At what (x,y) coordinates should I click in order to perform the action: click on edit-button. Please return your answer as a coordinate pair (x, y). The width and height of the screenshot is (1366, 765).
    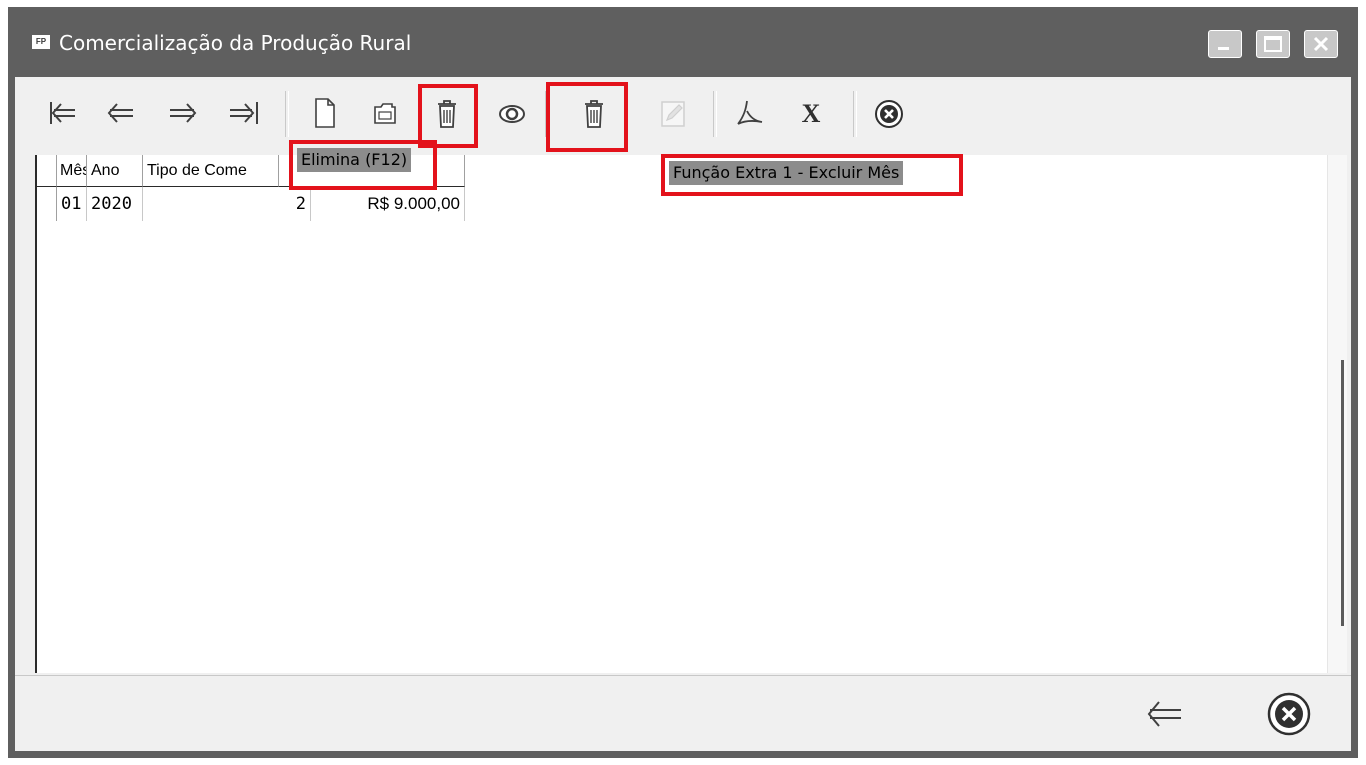
    Looking at the image, I should click on (384, 114).